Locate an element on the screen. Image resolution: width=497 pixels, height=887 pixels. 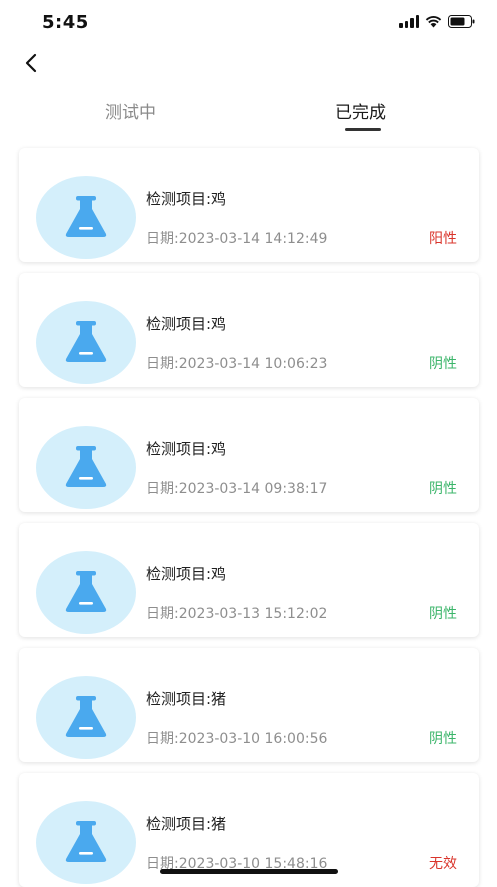
record-card: 检测项目:鸡 日期:2023-03-14 14:12:49 阳性 is located at coordinates (249, 205).